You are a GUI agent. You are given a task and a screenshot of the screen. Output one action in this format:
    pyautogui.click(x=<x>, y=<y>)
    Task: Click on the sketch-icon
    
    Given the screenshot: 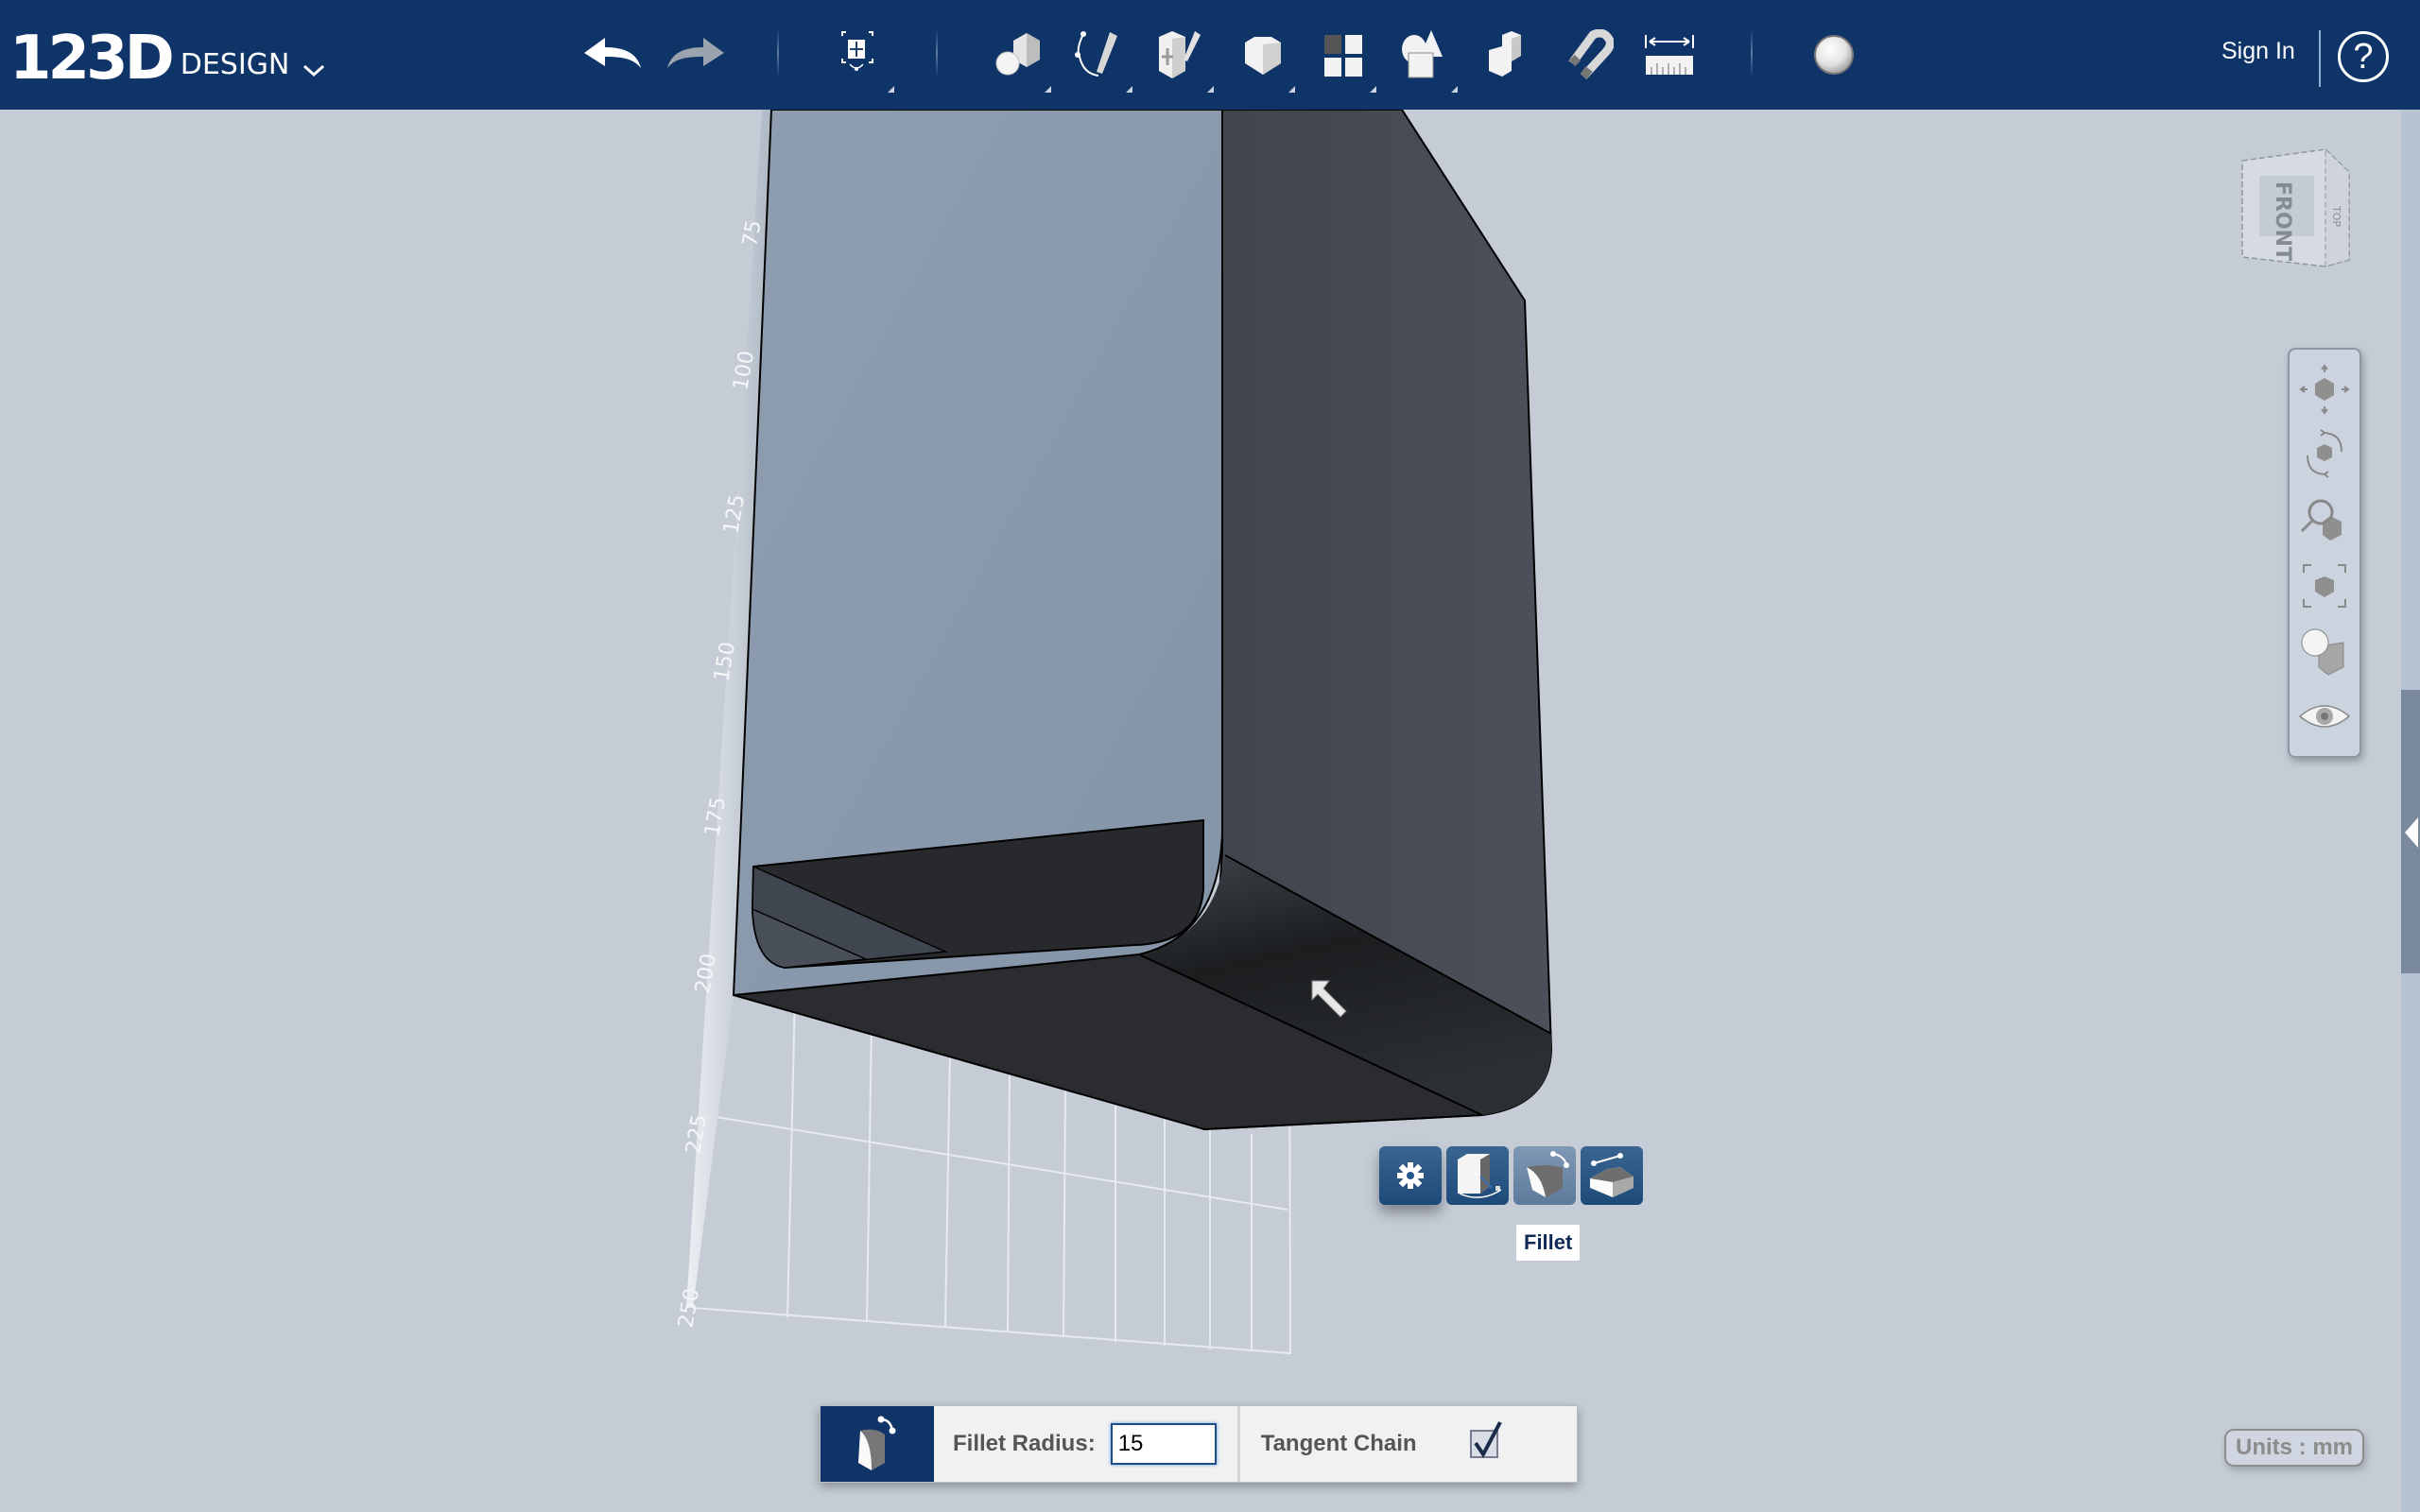 What is the action you would take?
    pyautogui.click(x=1096, y=54)
    